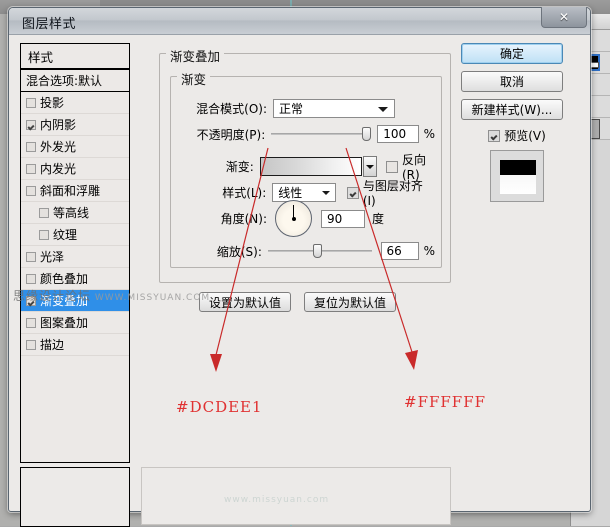 The height and width of the screenshot is (527, 610). I want to click on scale-slider, so click(319, 251).